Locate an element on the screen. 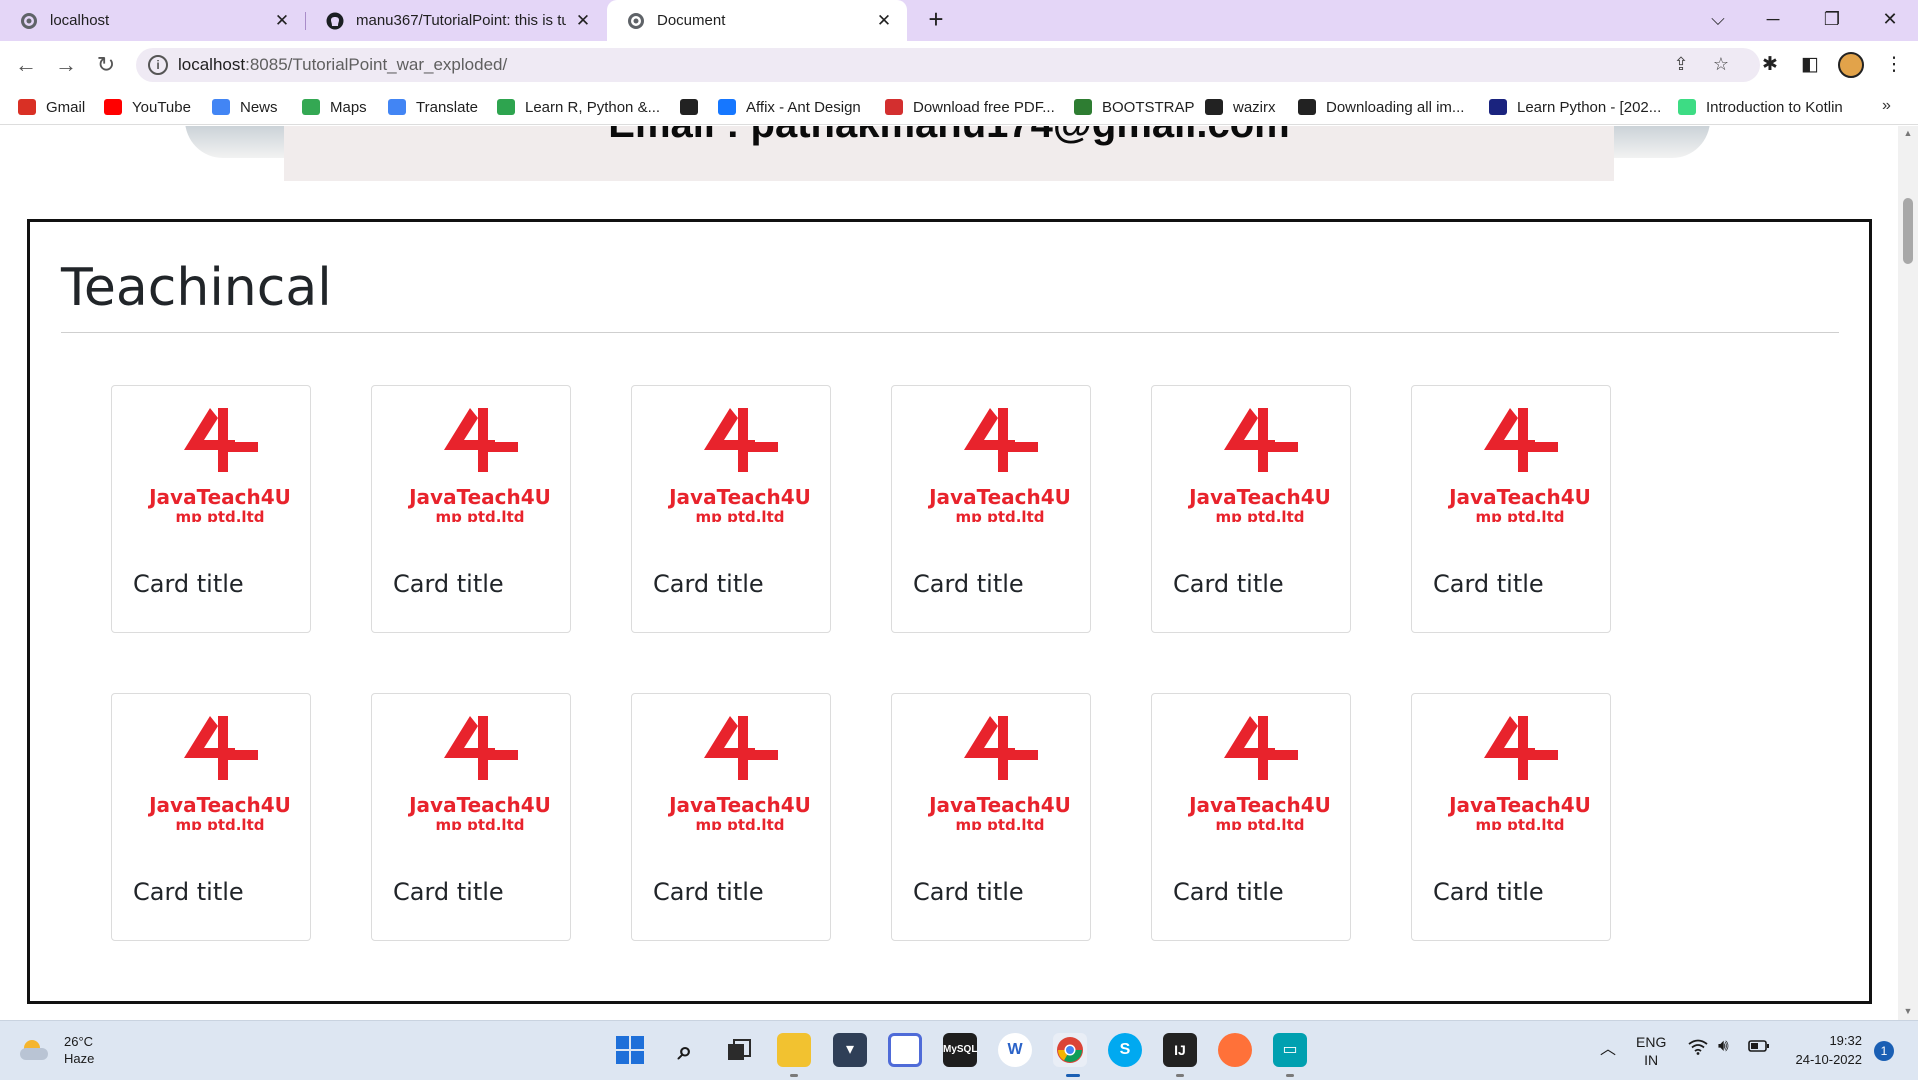 The width and height of the screenshot is (1918, 1080). wordpad-icon: W is located at coordinates (1015, 1050).